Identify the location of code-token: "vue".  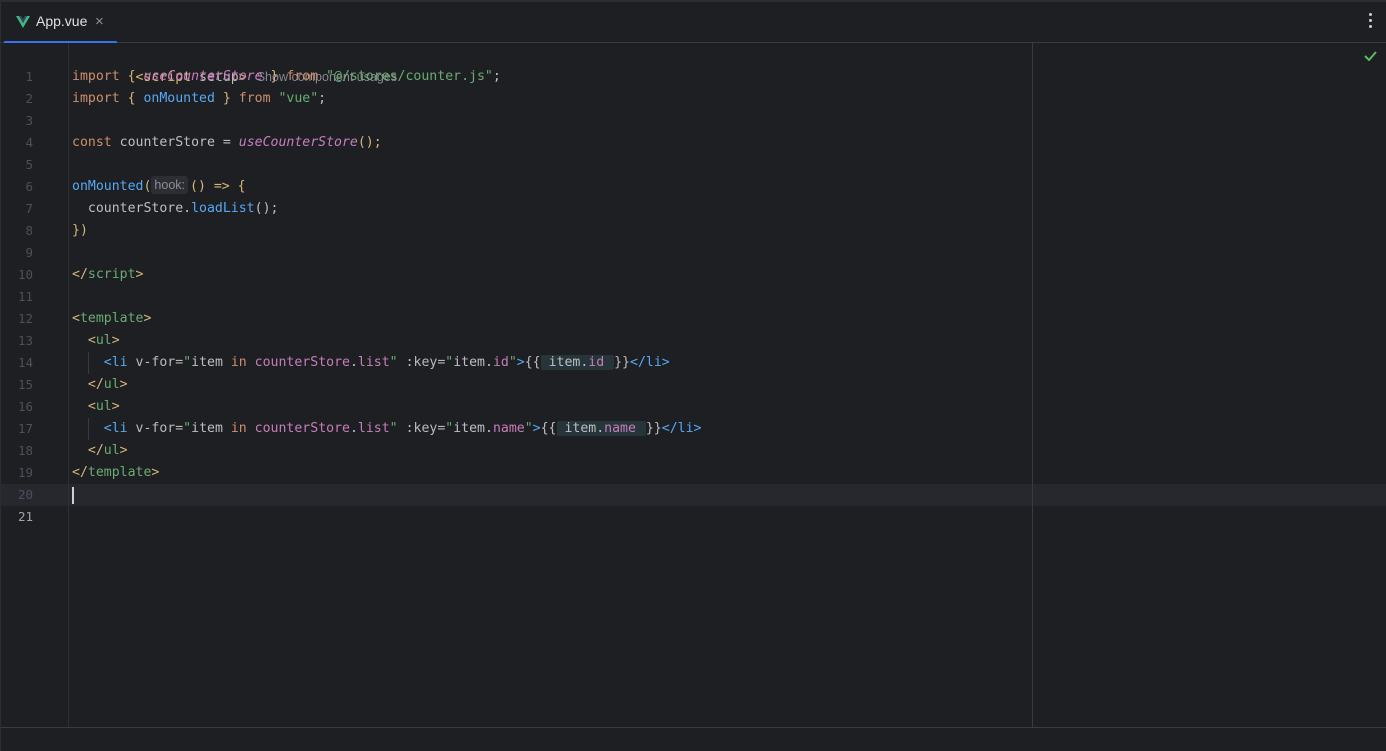
(294, 98).